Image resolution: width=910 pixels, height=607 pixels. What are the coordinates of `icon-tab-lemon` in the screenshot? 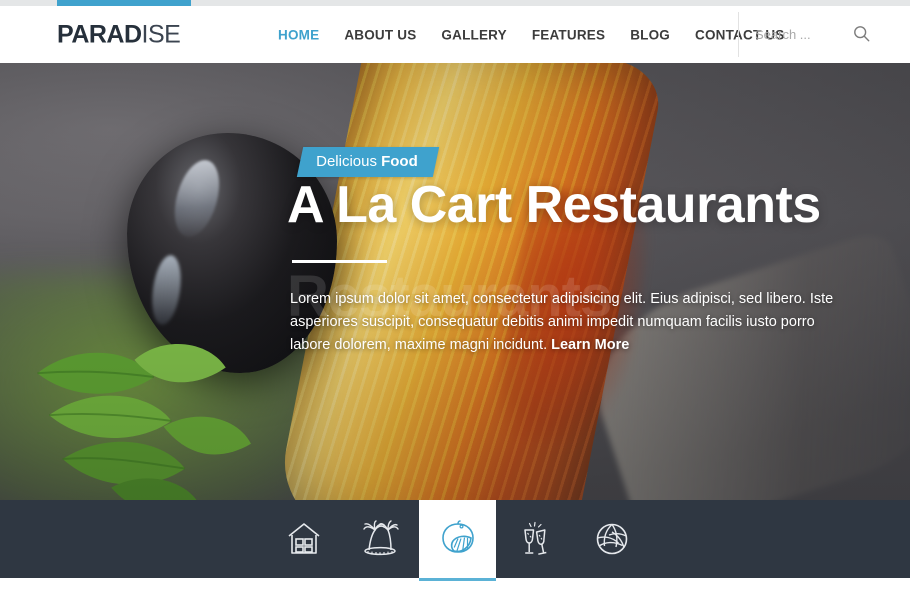 It's located at (457, 540).